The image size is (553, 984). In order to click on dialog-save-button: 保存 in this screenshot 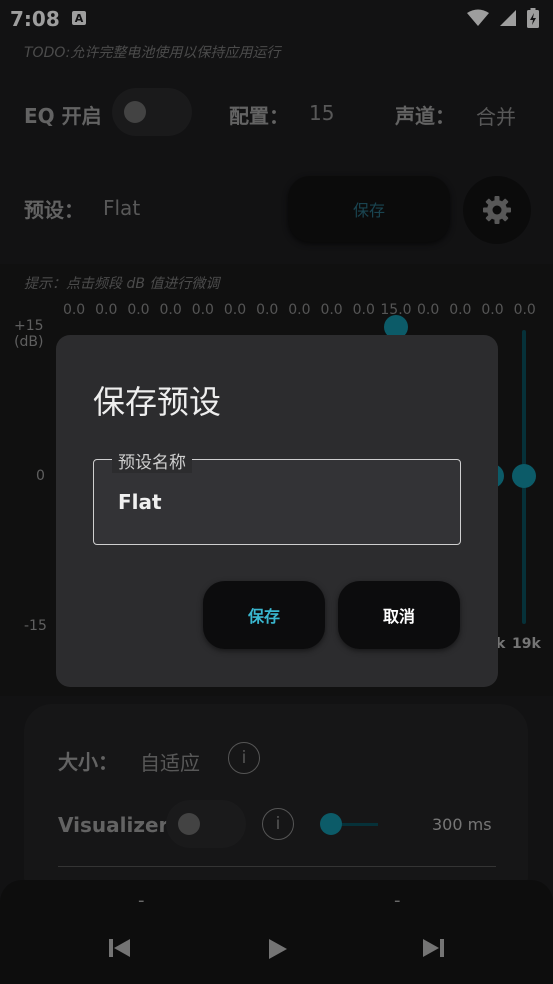, I will do `click(264, 615)`.